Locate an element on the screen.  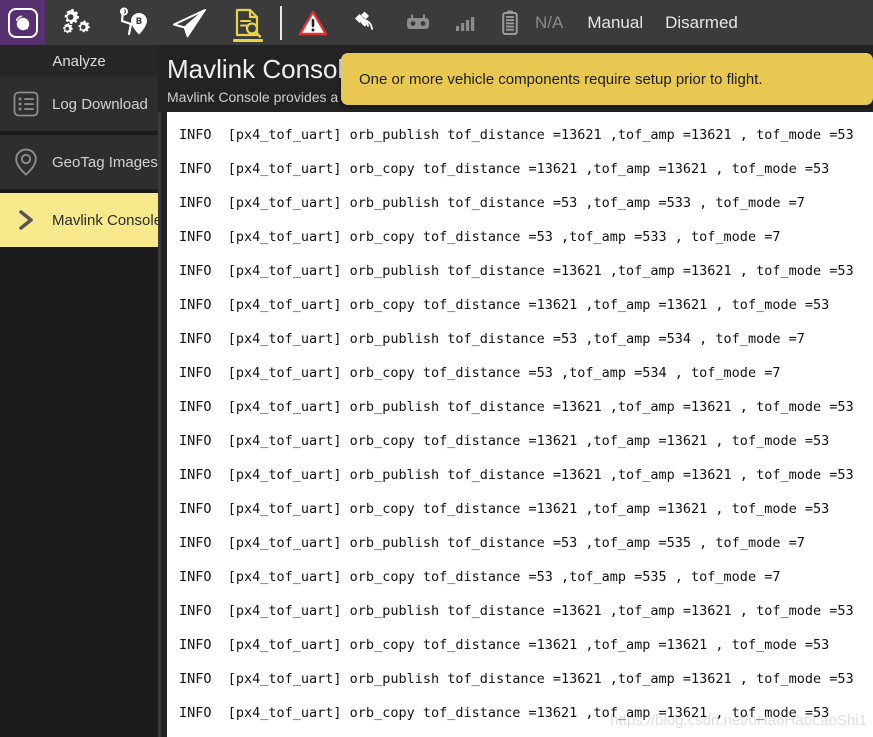
panel-edge is located at coordinates (159, 424).